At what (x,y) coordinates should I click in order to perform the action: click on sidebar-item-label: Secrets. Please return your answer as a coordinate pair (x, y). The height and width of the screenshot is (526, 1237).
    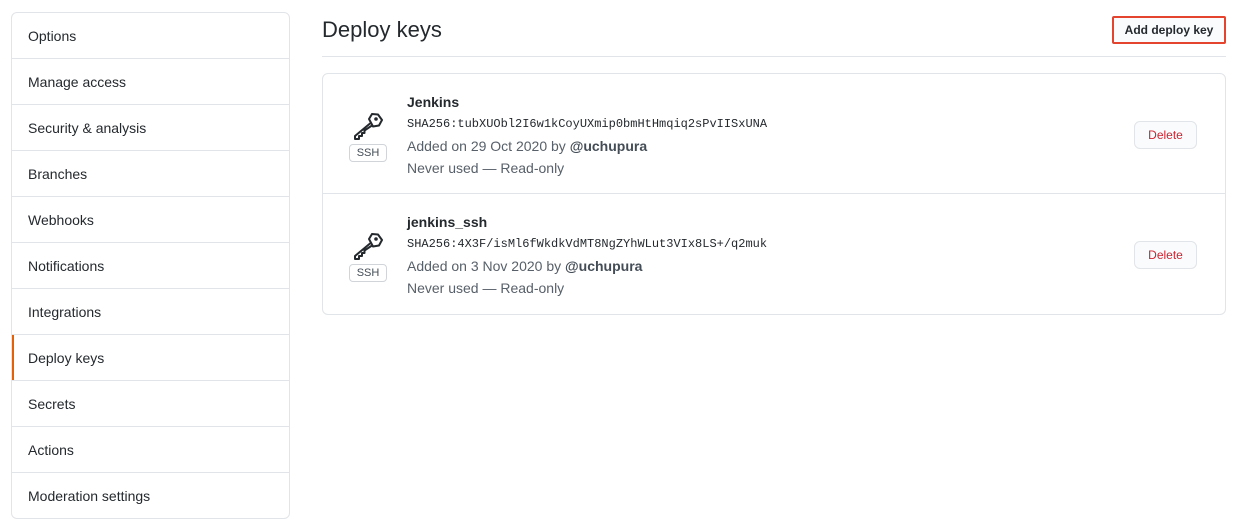
    Looking at the image, I should click on (52, 403).